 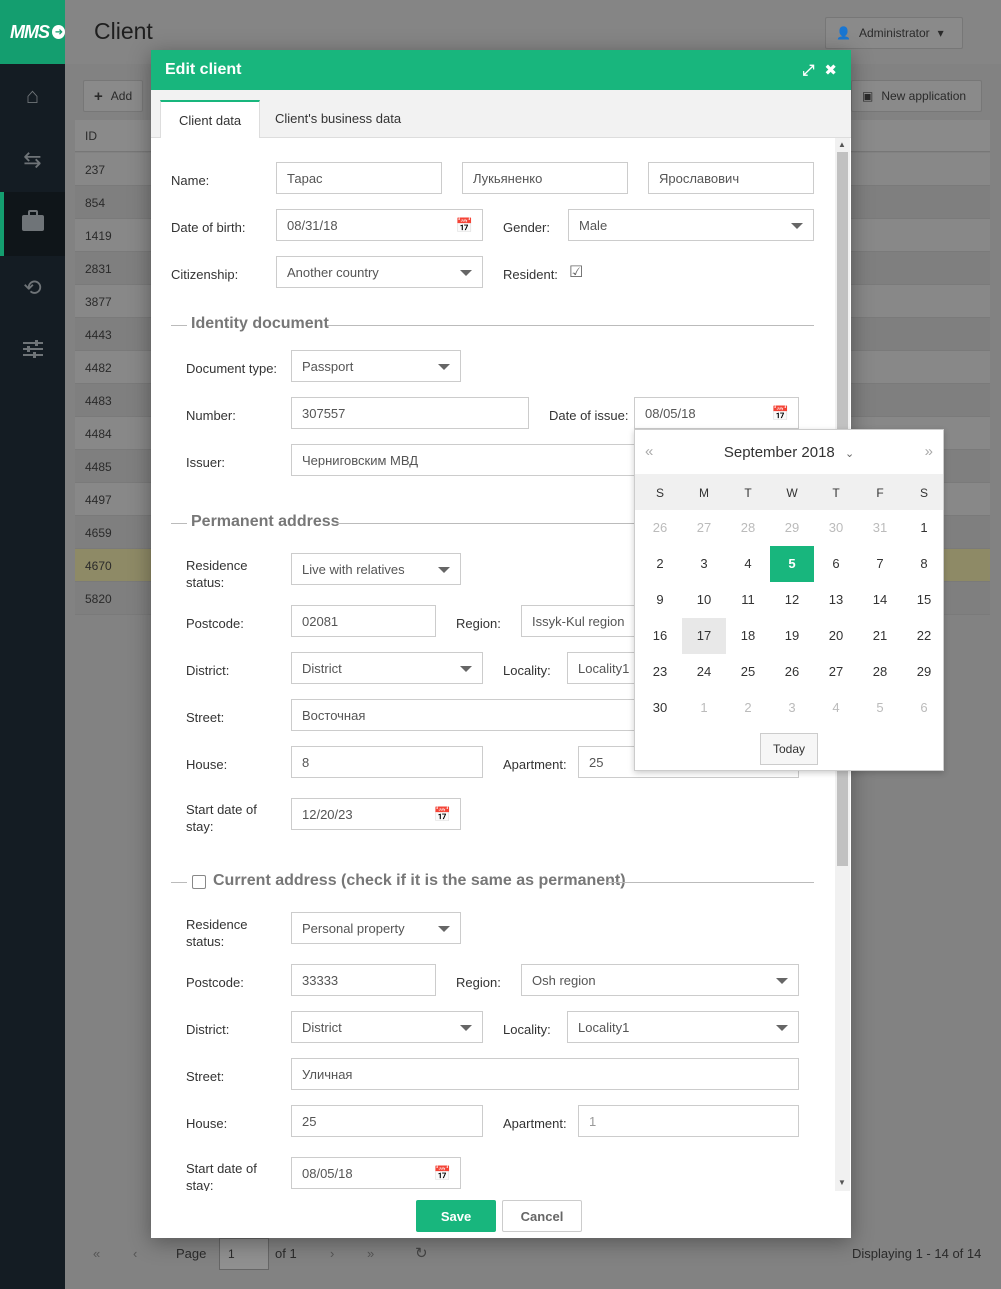 What do you see at coordinates (91, 136) in the screenshot?
I see `id-column-header: ID` at bounding box center [91, 136].